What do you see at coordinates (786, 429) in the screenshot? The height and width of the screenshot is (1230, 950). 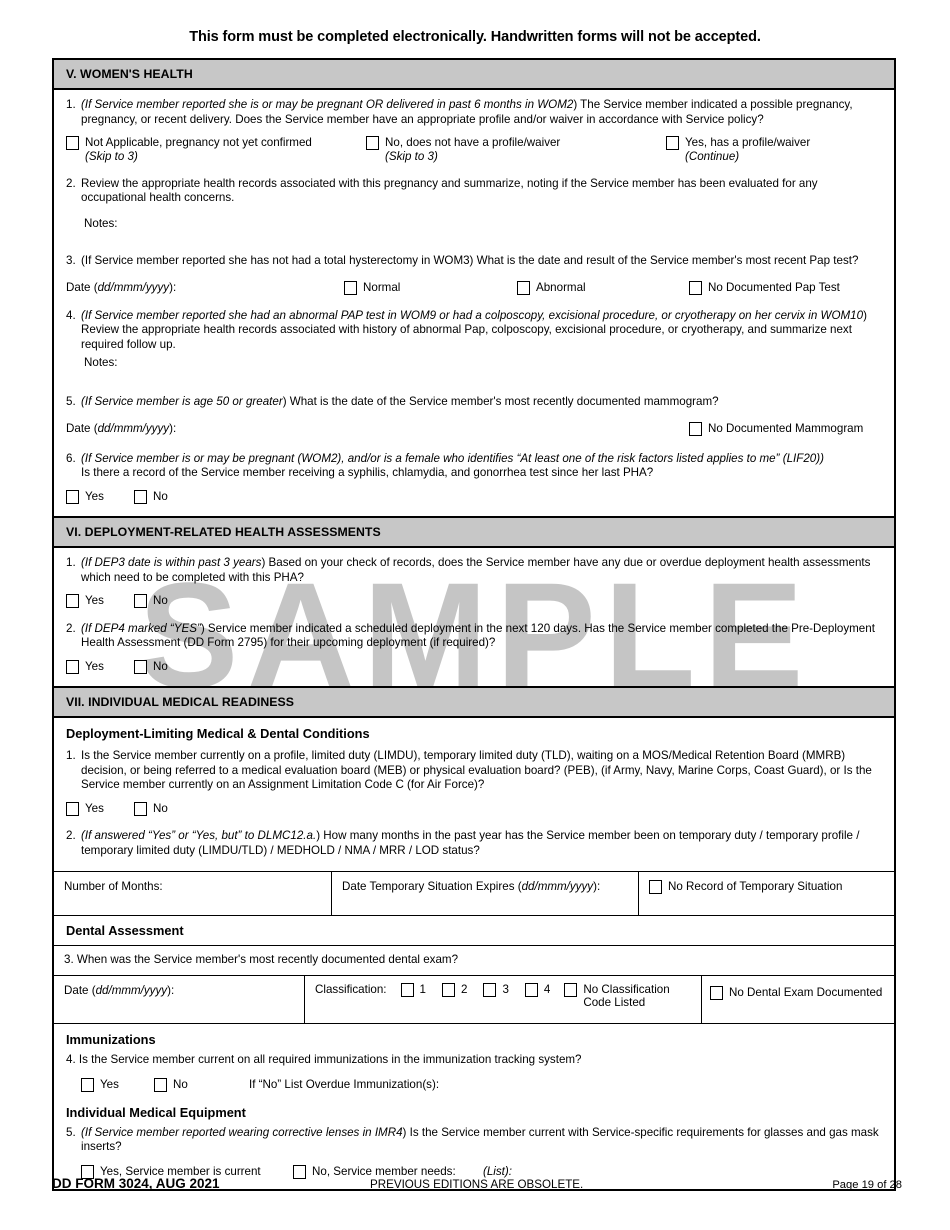 I see `option-label: No Documented Mammogram` at bounding box center [786, 429].